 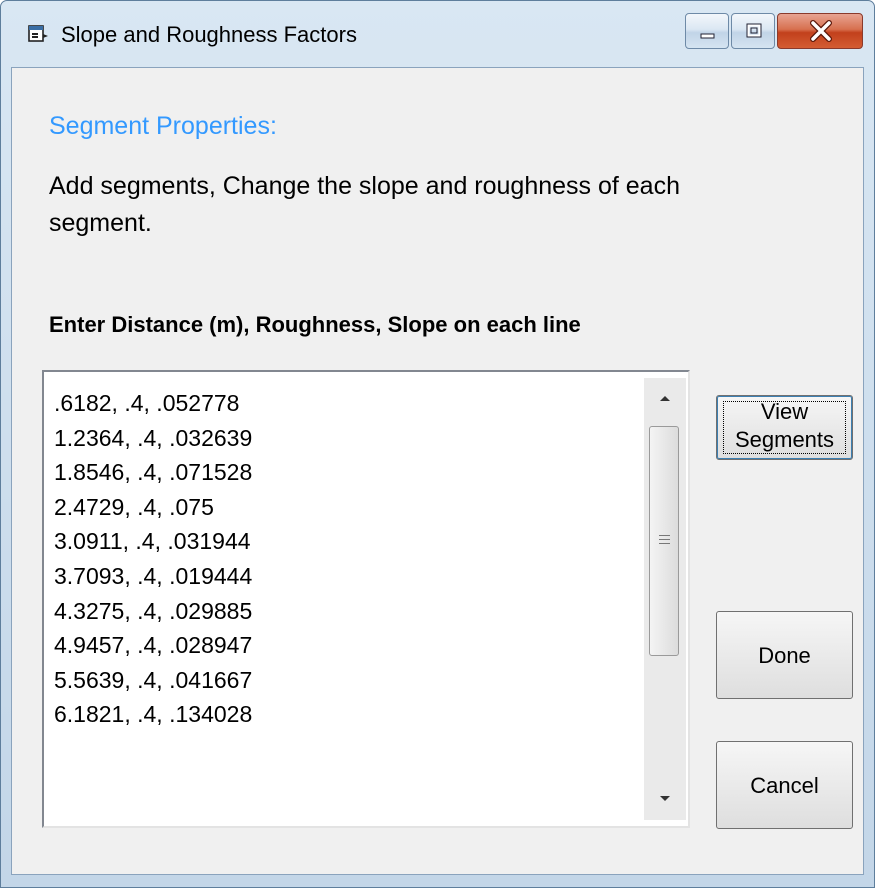 What do you see at coordinates (349, 507) in the screenshot?
I see `list-item: 2.4729, .4, .075` at bounding box center [349, 507].